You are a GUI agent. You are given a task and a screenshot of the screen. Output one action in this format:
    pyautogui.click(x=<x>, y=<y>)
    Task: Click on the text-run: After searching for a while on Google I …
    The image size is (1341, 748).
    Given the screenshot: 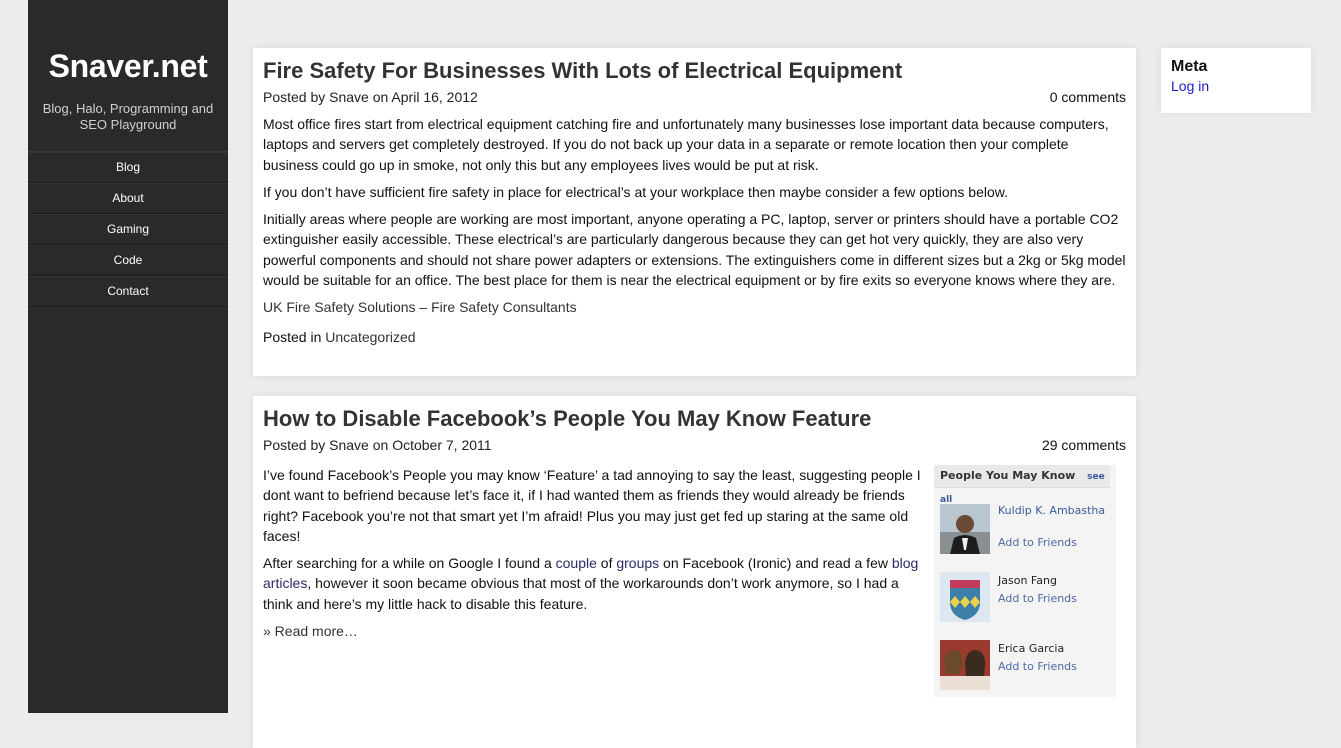 What is the action you would take?
    pyautogui.click(x=409, y=563)
    